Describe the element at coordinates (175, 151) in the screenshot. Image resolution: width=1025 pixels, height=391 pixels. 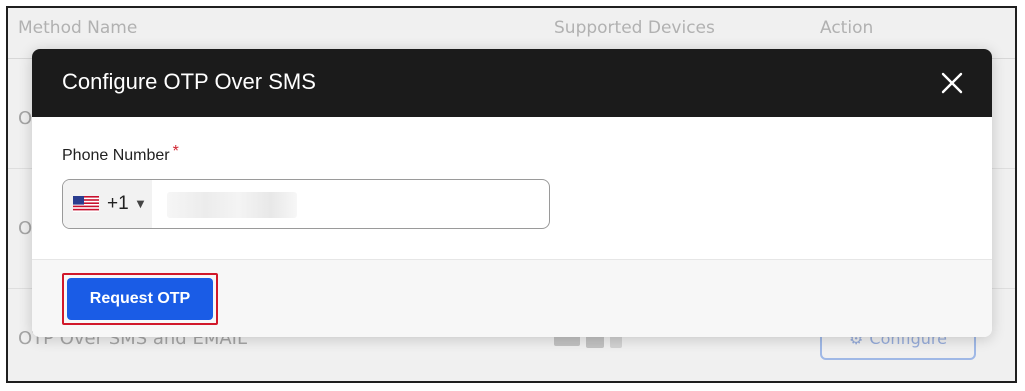
I see `required-asterisk: *` at that location.